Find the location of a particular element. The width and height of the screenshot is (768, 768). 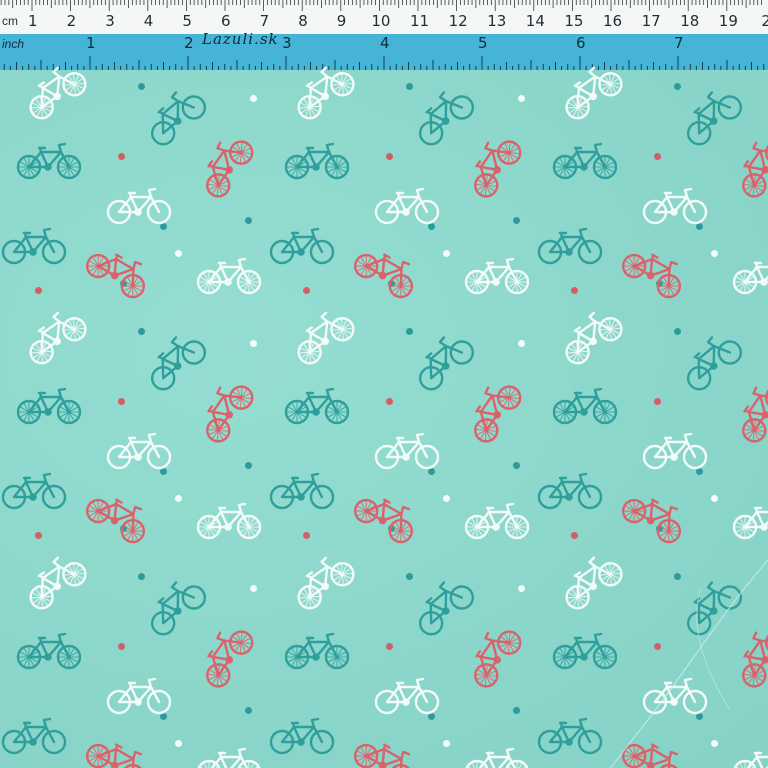

inch-unit-label: inch is located at coordinates (13, 44).